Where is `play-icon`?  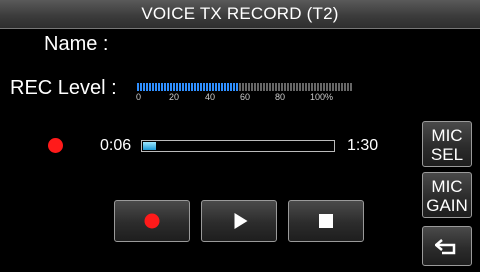
play-icon is located at coordinates (241, 221).